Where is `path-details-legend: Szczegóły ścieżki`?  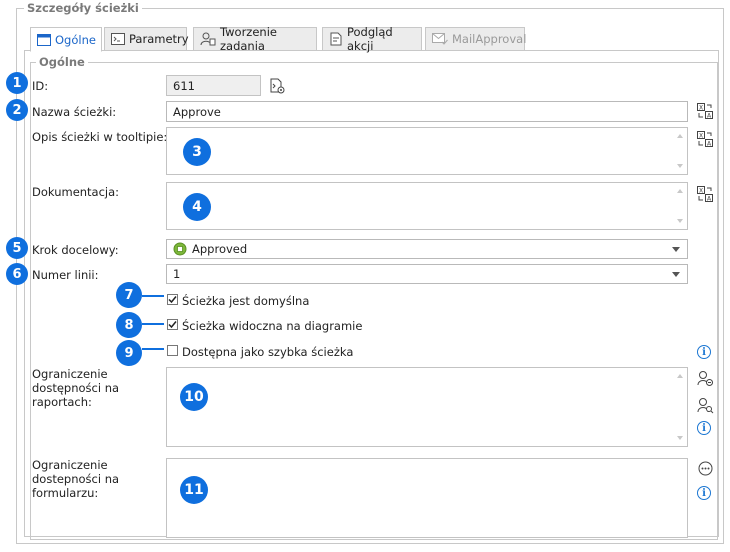
path-details-legend: Szczegóły ścieżki is located at coordinates (83, 8).